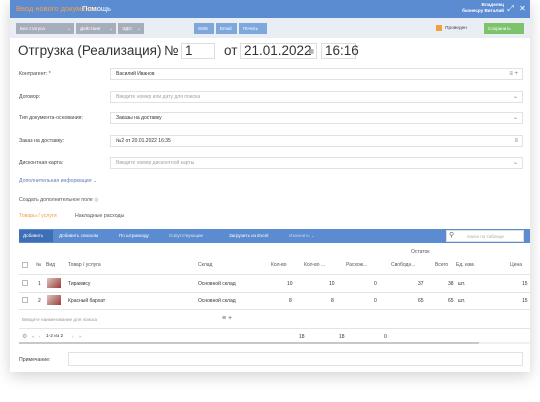 The width and height of the screenshot is (540, 402). What do you see at coordinates (96, 28) in the screenshot?
I see `actions-button: Действия ⌄` at bounding box center [96, 28].